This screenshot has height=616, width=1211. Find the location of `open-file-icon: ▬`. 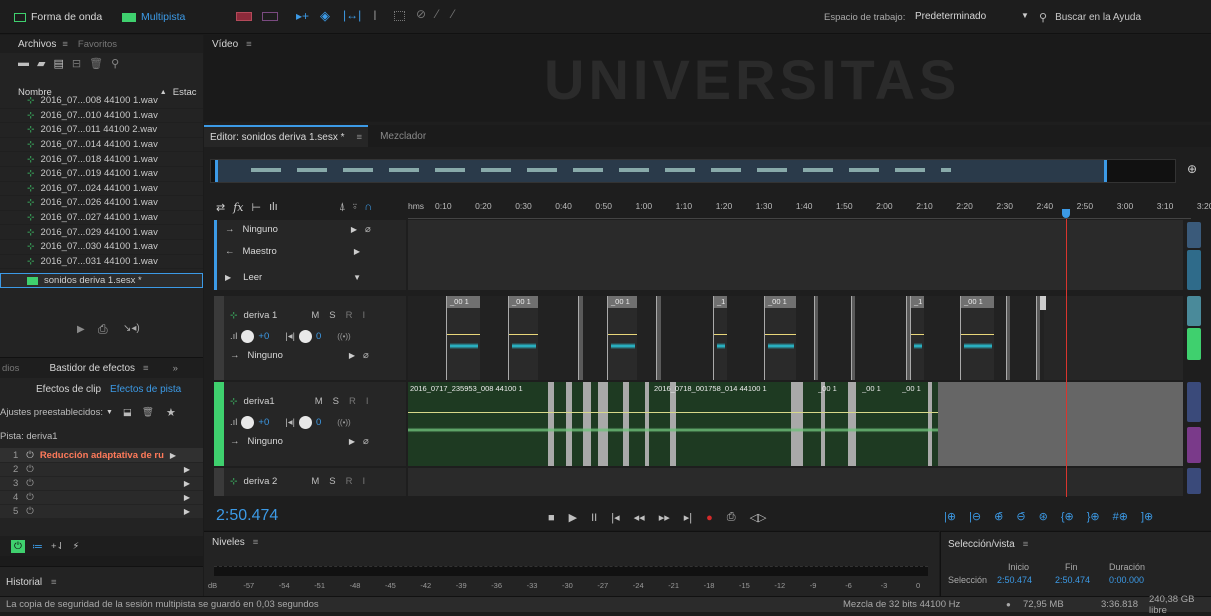

open-file-icon: ▬ is located at coordinates (23, 63).